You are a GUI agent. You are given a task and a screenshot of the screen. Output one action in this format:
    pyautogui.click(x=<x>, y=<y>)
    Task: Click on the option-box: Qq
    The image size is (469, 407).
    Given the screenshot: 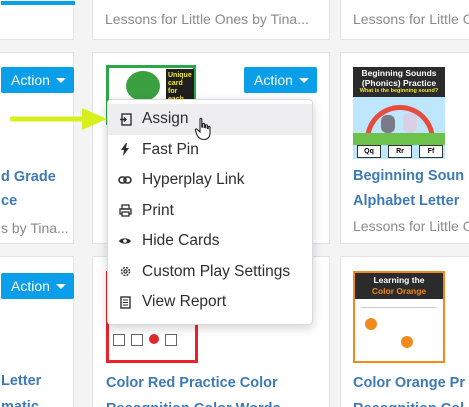 What is the action you would take?
    pyautogui.click(x=369, y=151)
    